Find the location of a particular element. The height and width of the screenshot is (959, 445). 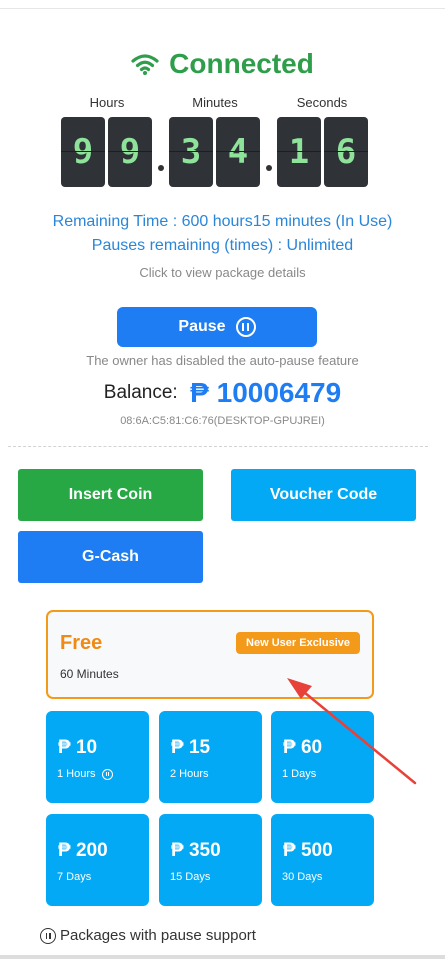

package-price: ₱ 10 is located at coordinates (78, 747).